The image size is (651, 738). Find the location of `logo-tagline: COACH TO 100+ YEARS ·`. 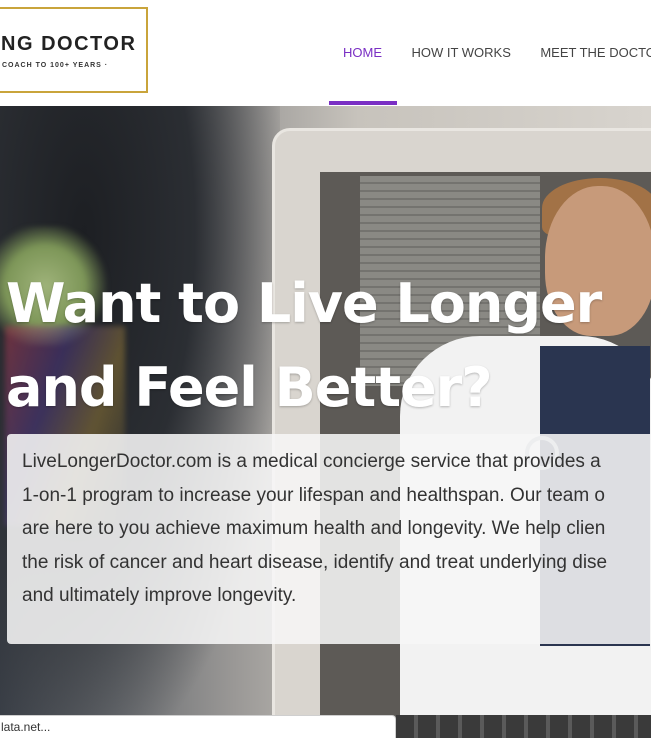

logo-tagline: COACH TO 100+ YEARS · is located at coordinates (55, 65).